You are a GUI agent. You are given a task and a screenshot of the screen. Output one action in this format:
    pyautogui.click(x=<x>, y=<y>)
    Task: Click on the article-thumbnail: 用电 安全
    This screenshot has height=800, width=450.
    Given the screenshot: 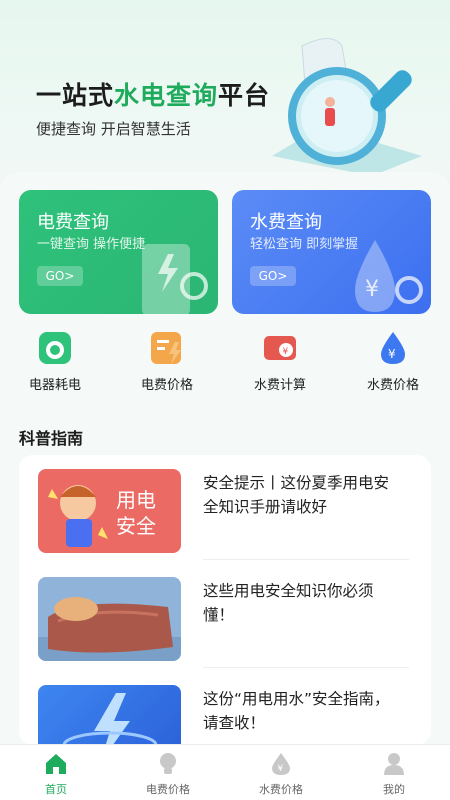 What is the action you would take?
    pyautogui.click(x=109, y=511)
    